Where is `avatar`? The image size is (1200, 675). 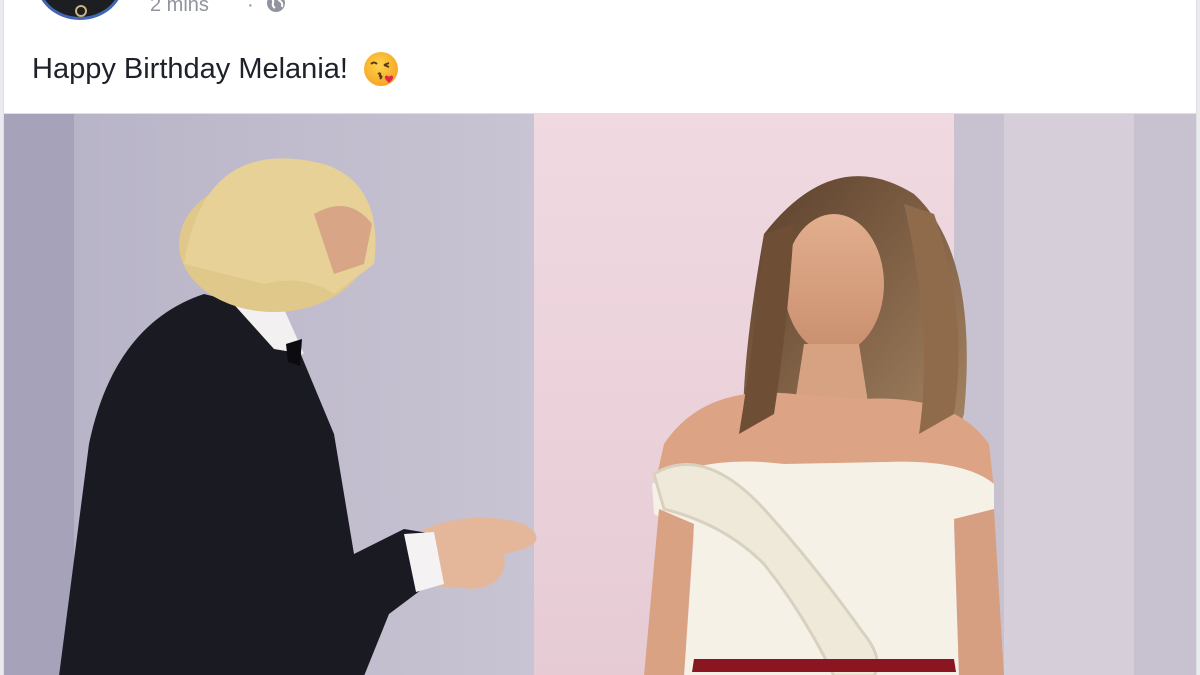 avatar is located at coordinates (80, 10).